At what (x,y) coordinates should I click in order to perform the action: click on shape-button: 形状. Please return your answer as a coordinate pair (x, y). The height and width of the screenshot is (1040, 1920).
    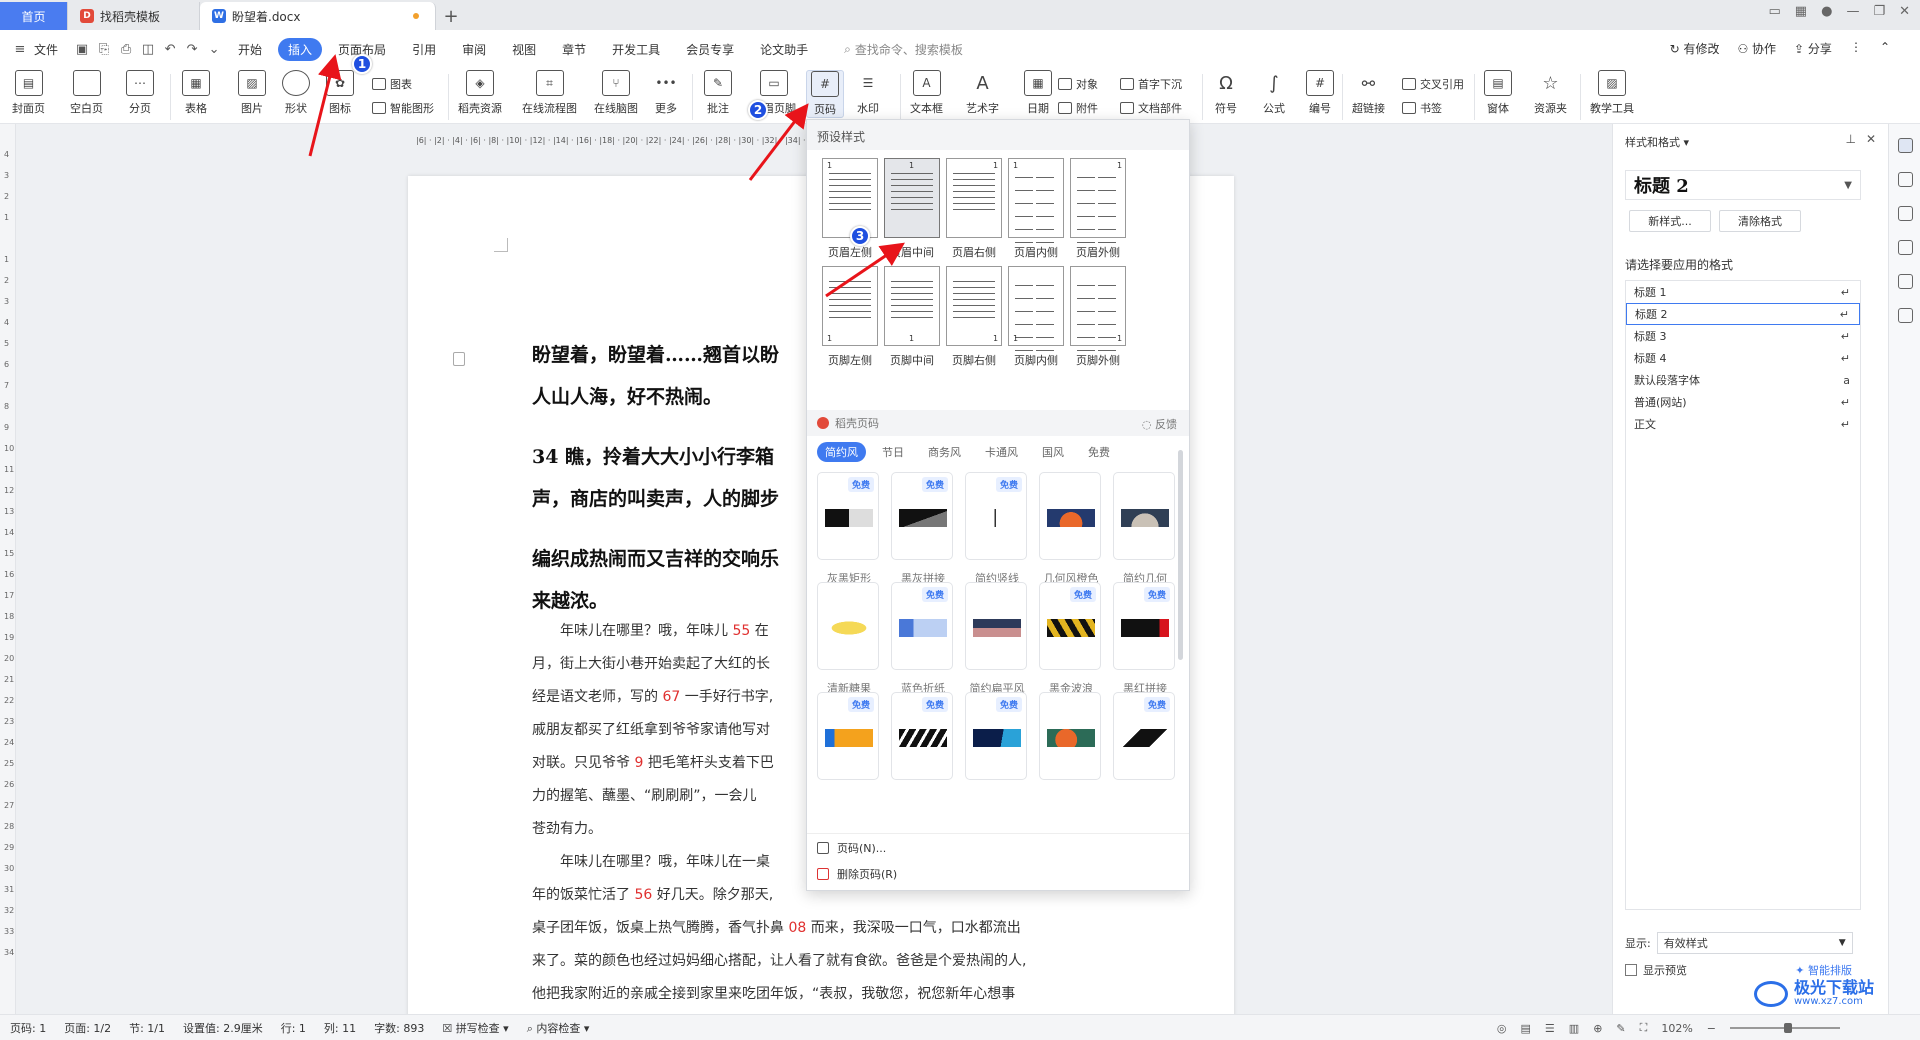
    Looking at the image, I should click on (296, 93).